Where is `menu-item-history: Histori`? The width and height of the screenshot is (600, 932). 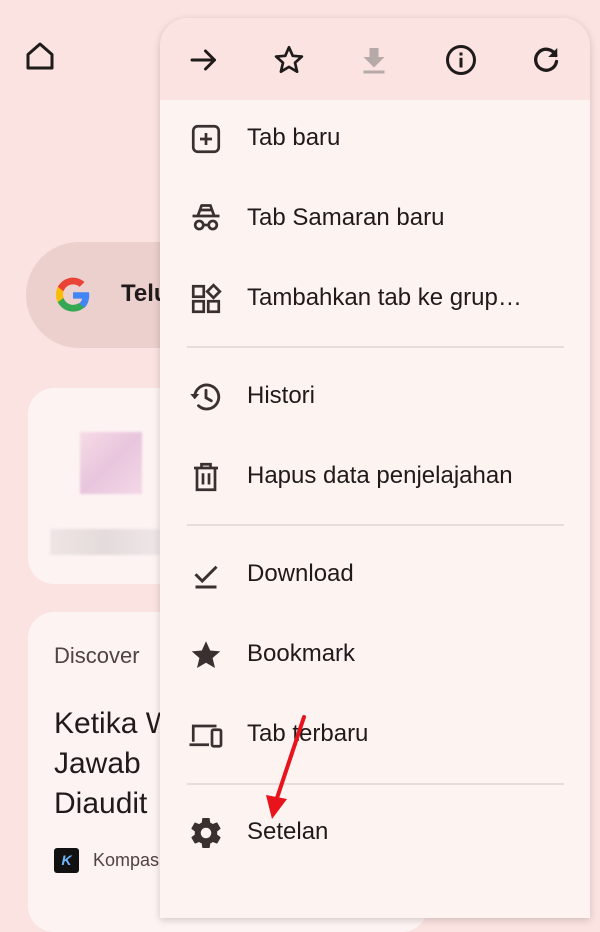
menu-item-history: Histori is located at coordinates (375, 397).